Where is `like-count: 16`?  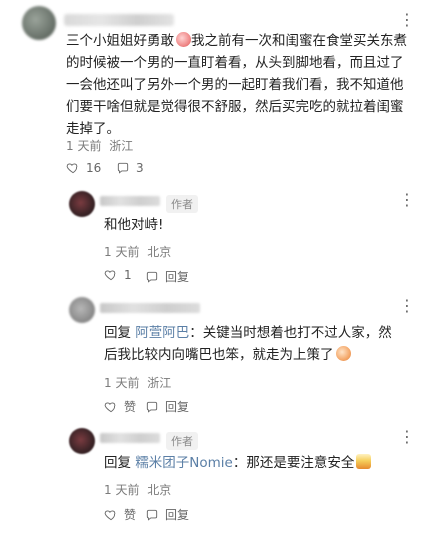 like-count: 16 is located at coordinates (94, 168).